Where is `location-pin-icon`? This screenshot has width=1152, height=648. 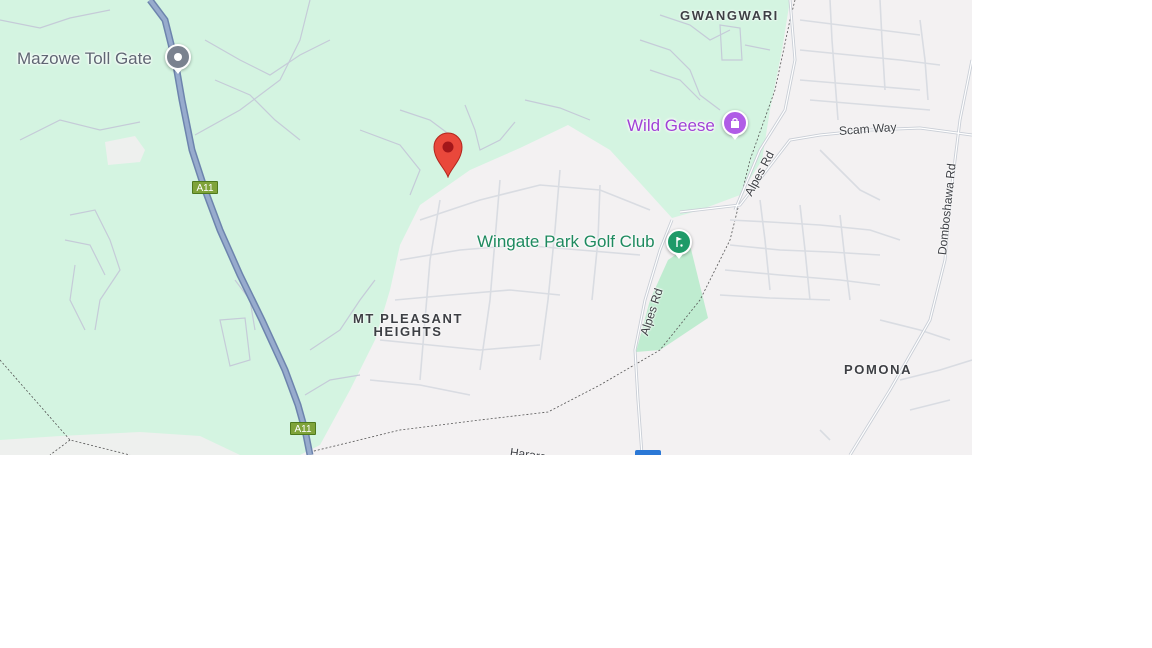 location-pin-icon is located at coordinates (448, 154).